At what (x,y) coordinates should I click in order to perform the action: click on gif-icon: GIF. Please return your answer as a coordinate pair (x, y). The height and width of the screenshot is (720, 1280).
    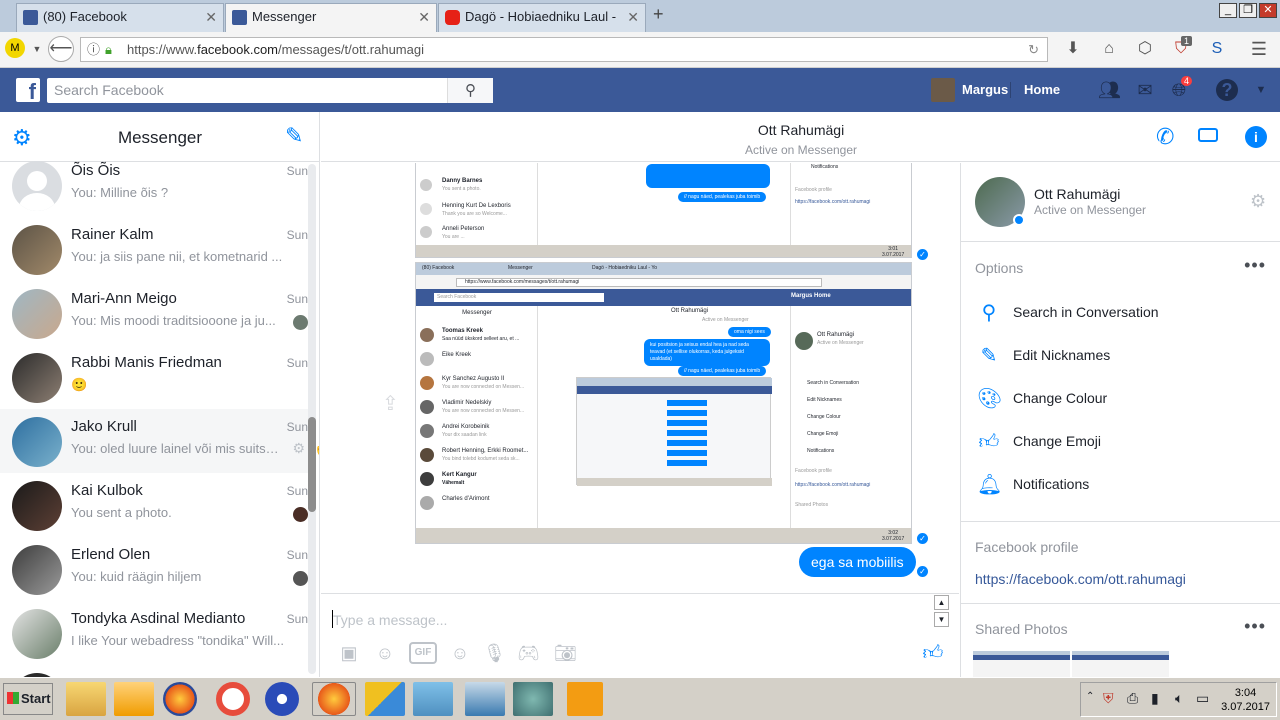
    Looking at the image, I should click on (423, 653).